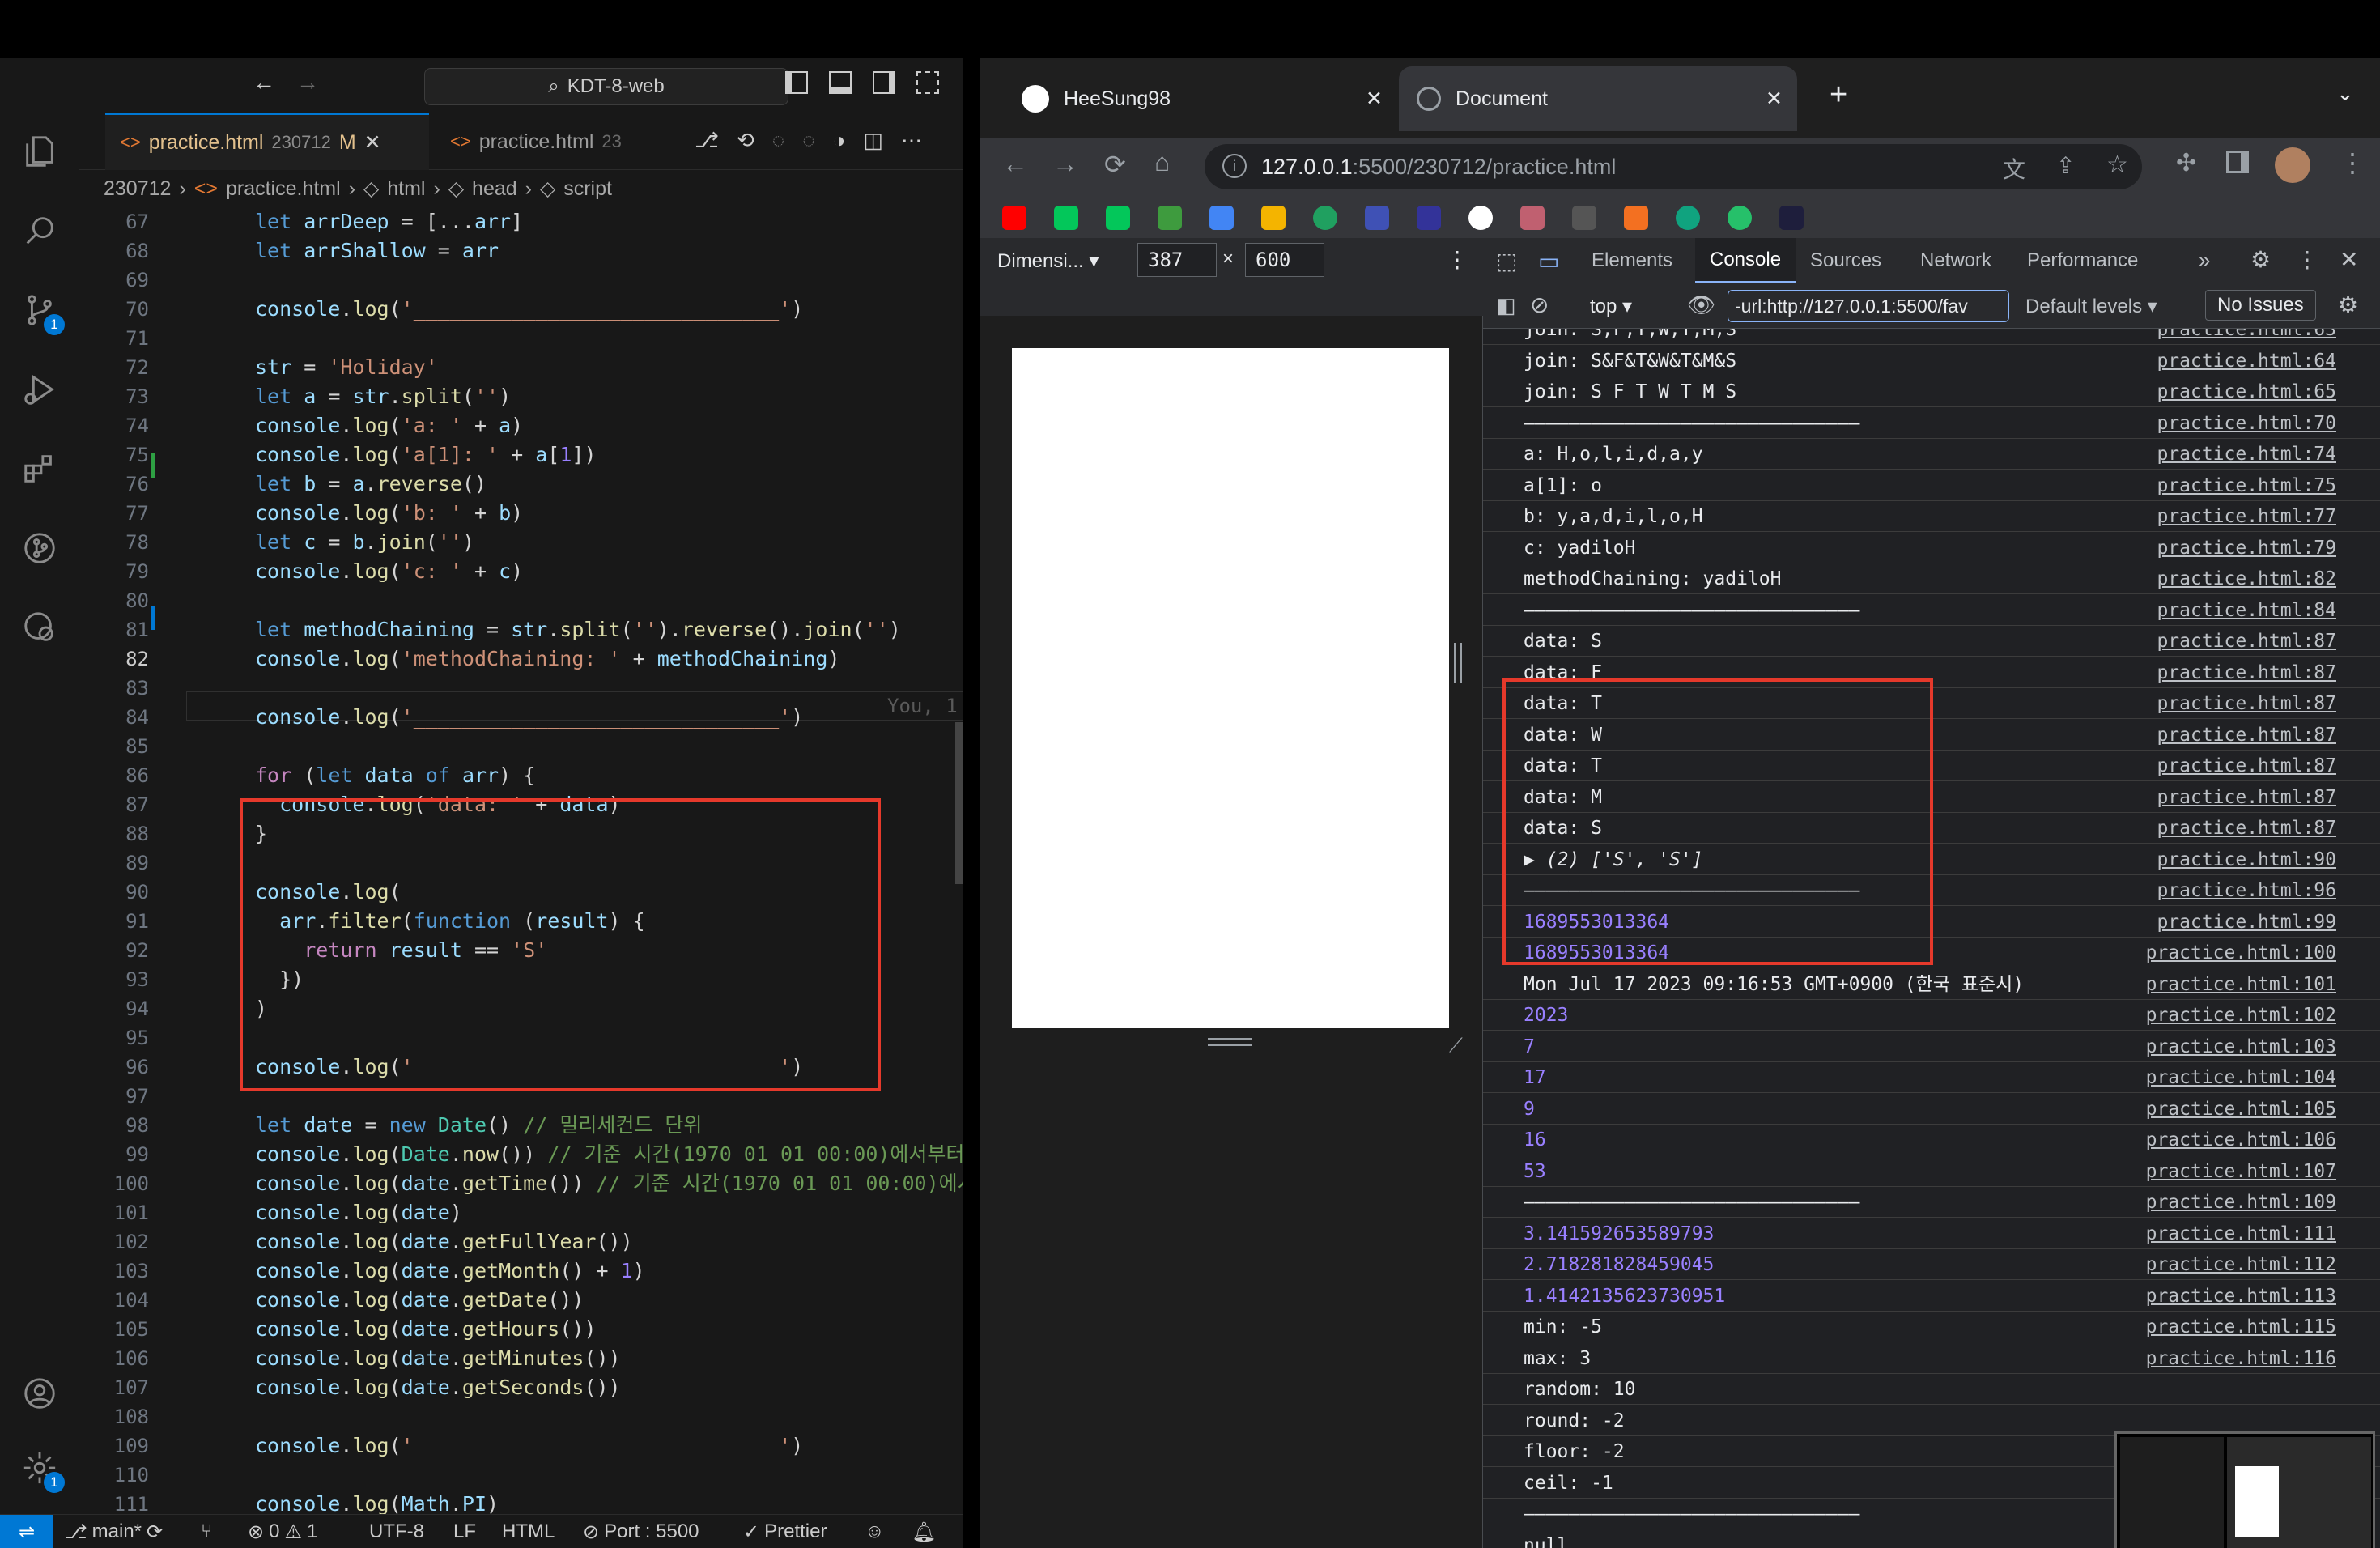 The width and height of the screenshot is (2380, 1548). What do you see at coordinates (1549, 261) in the screenshot?
I see `device-toggle-icon: ▭` at bounding box center [1549, 261].